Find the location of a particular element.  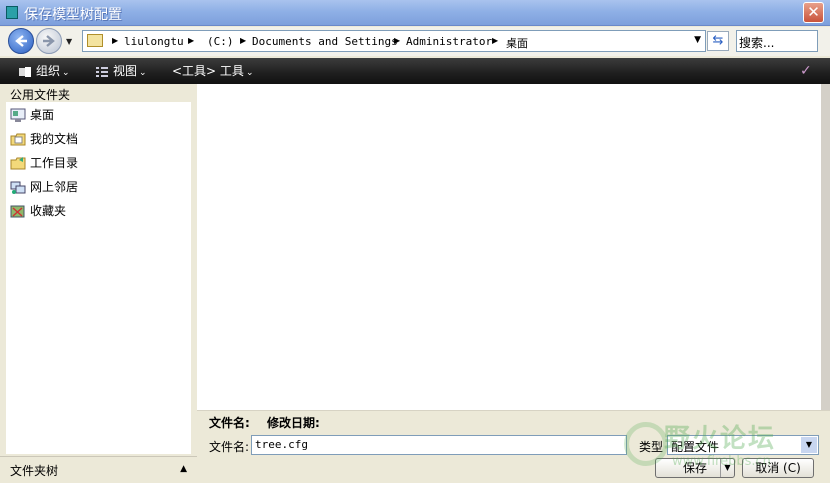

vertical-scrollbar is located at coordinates (825, 247).